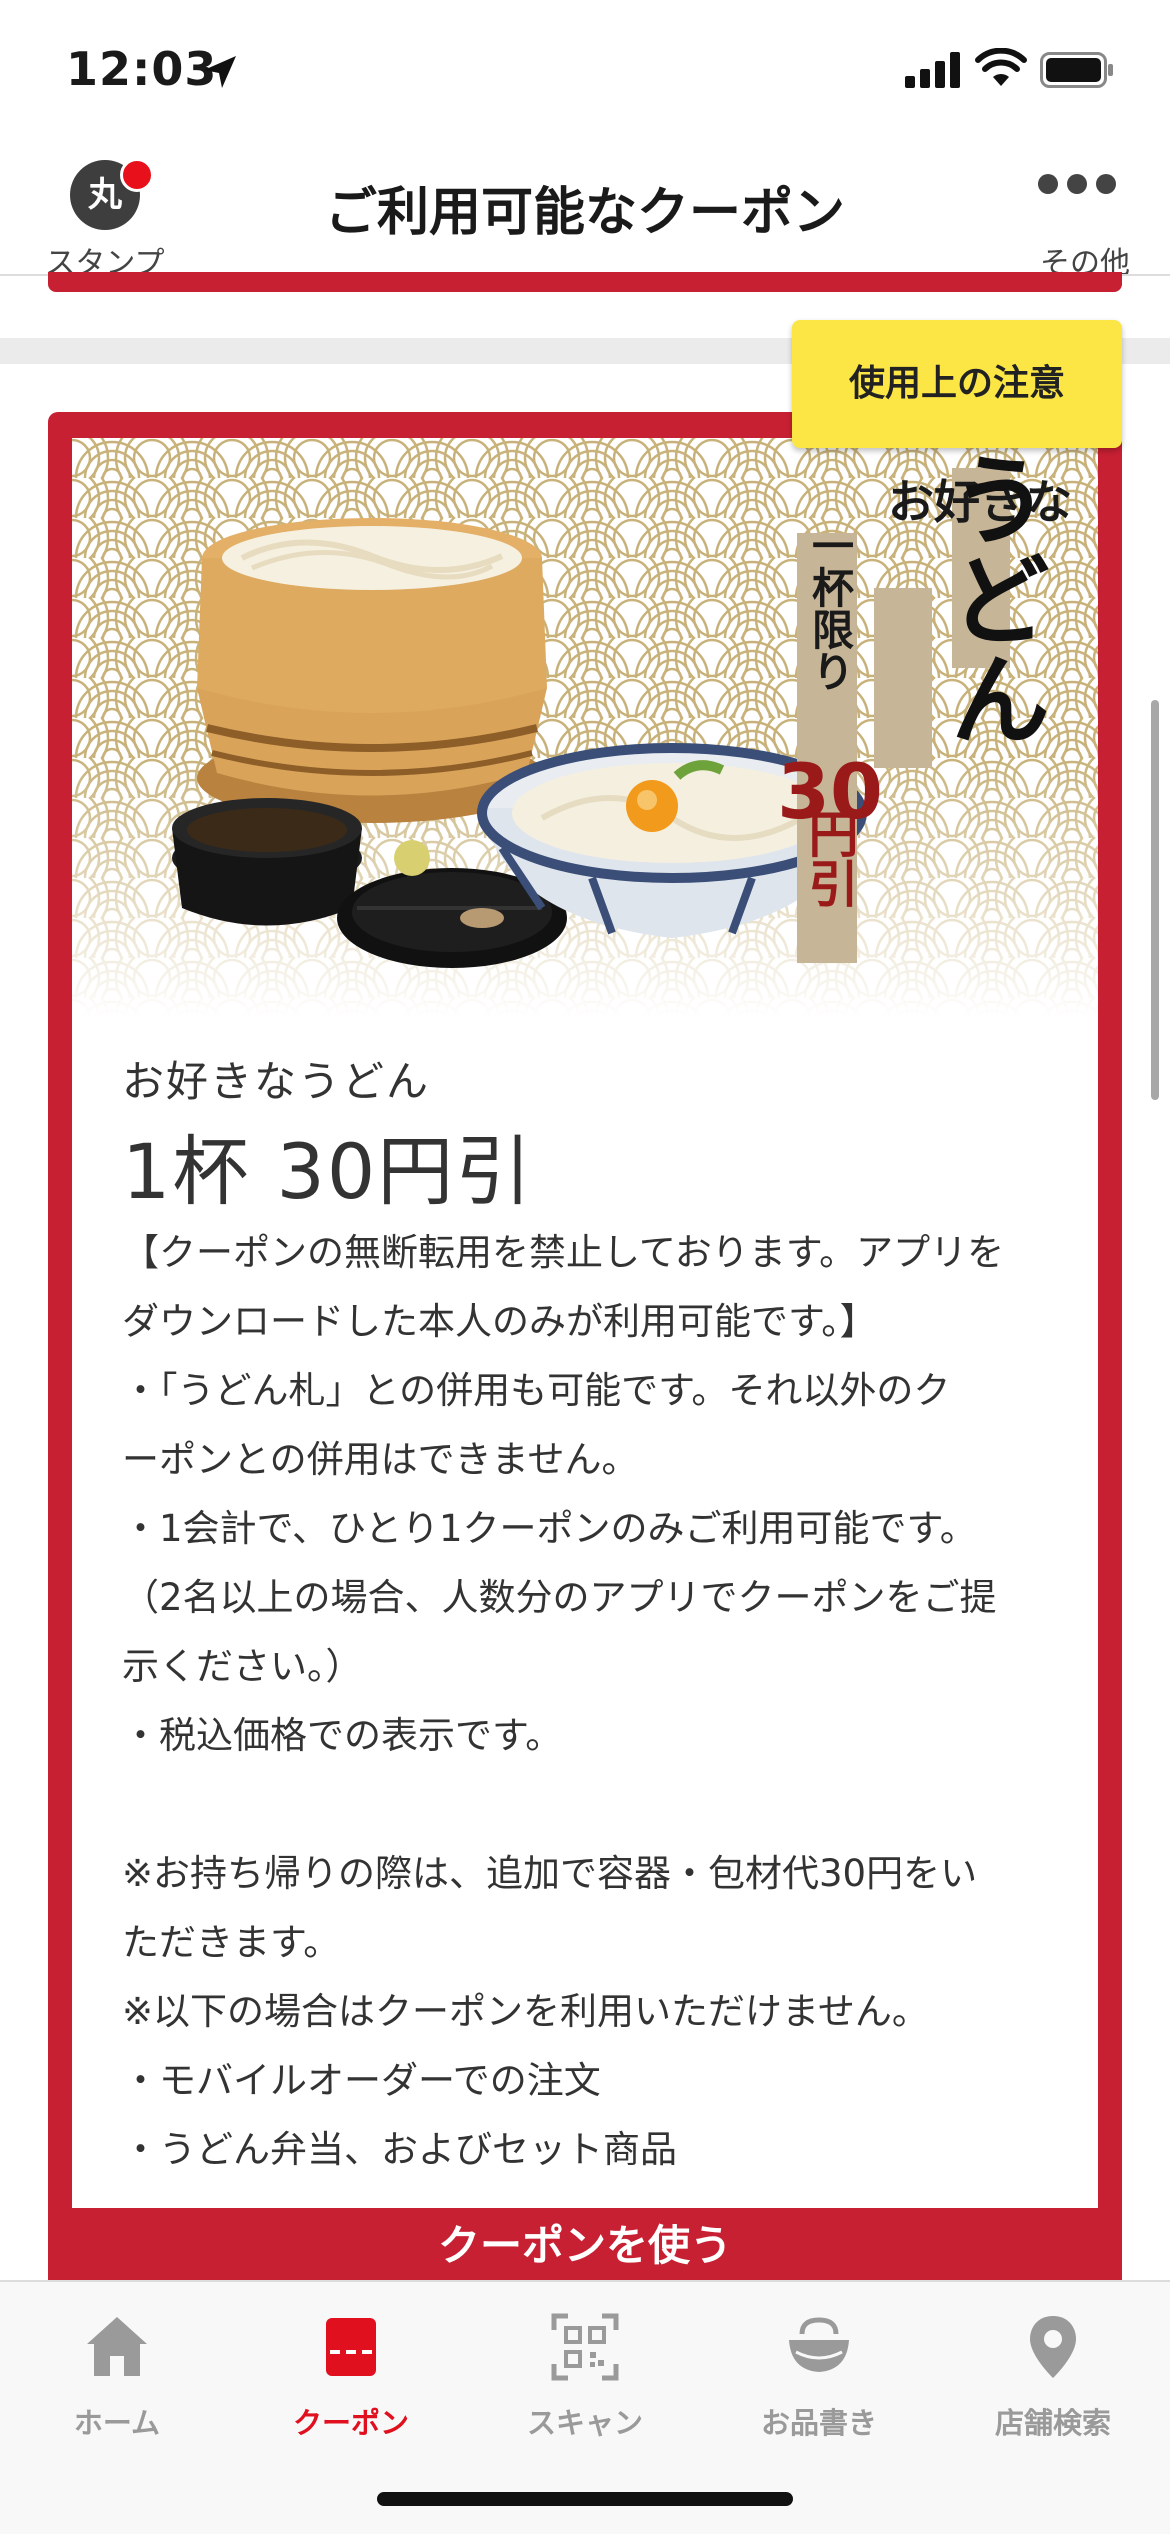 This screenshot has width=1170, height=2534. I want to click on stamp-button: 丸 スタンプ, so click(105, 215).